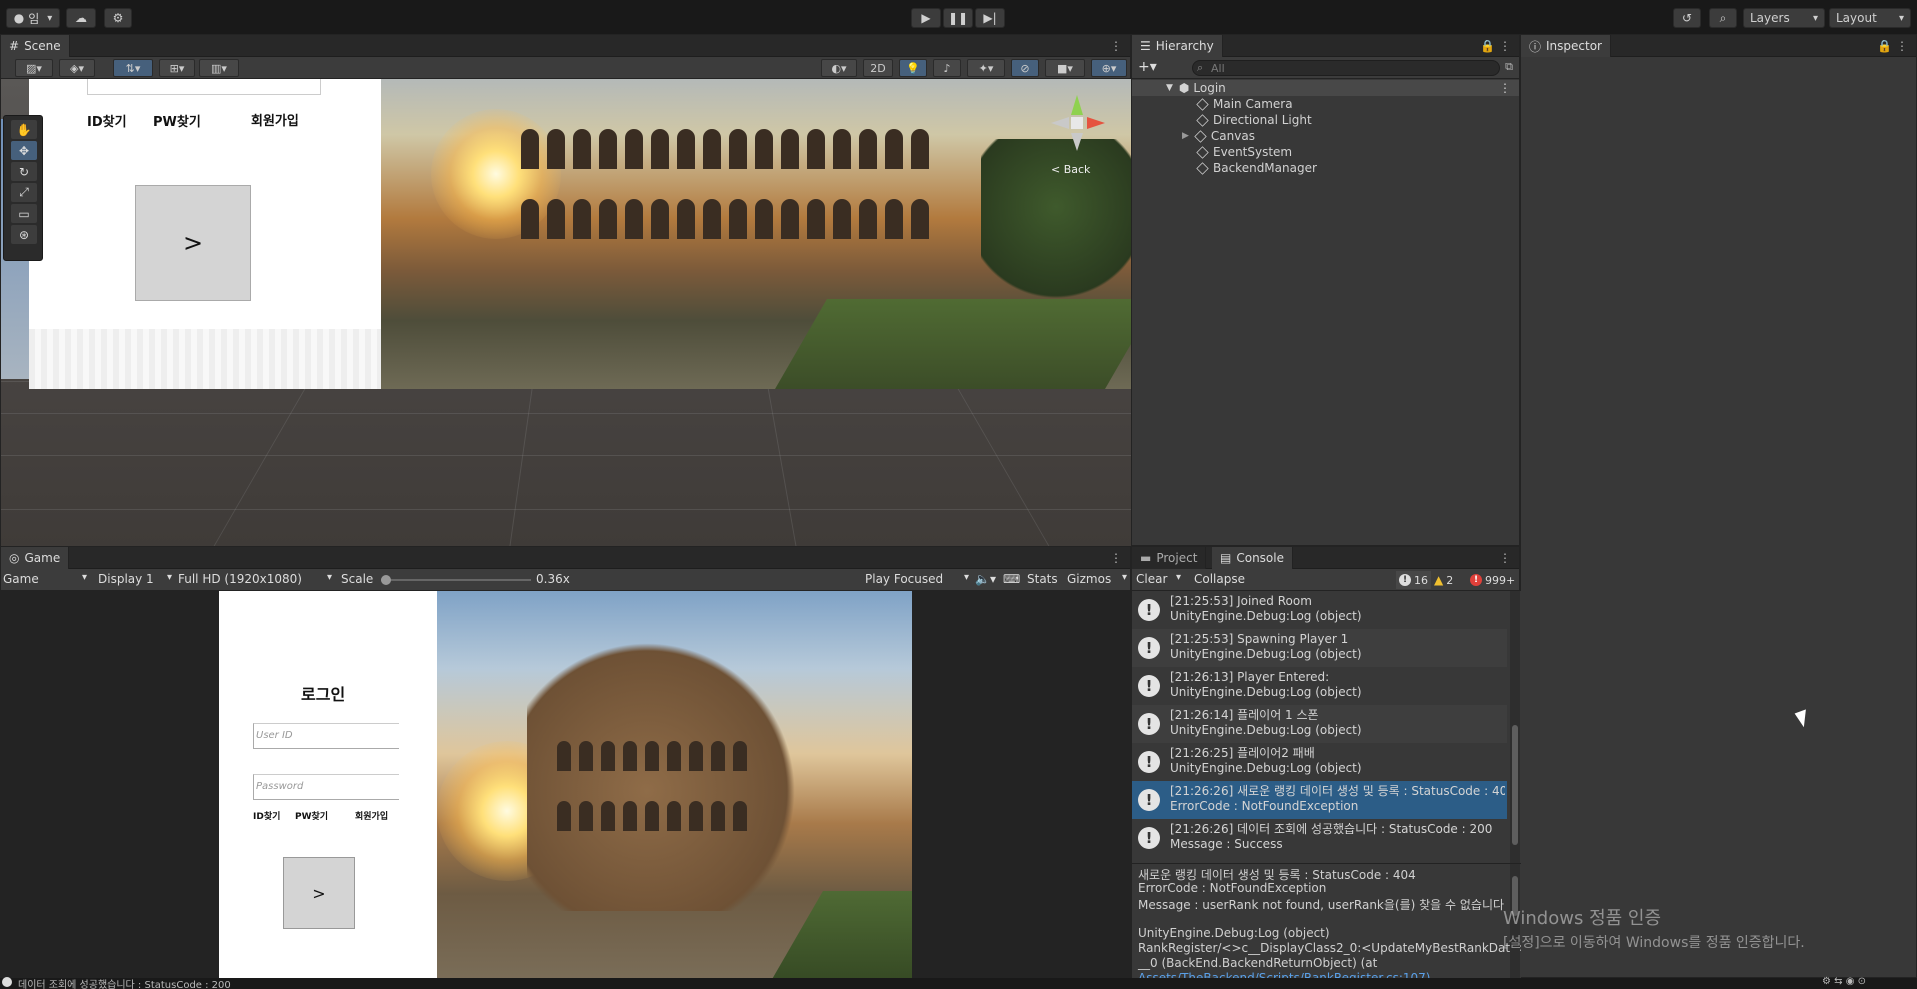 Image resolution: width=1917 pixels, height=989 pixels. Describe the element at coordinates (1076, 134) in the screenshot. I see `scene-orientation-gizmo: < Back` at that location.